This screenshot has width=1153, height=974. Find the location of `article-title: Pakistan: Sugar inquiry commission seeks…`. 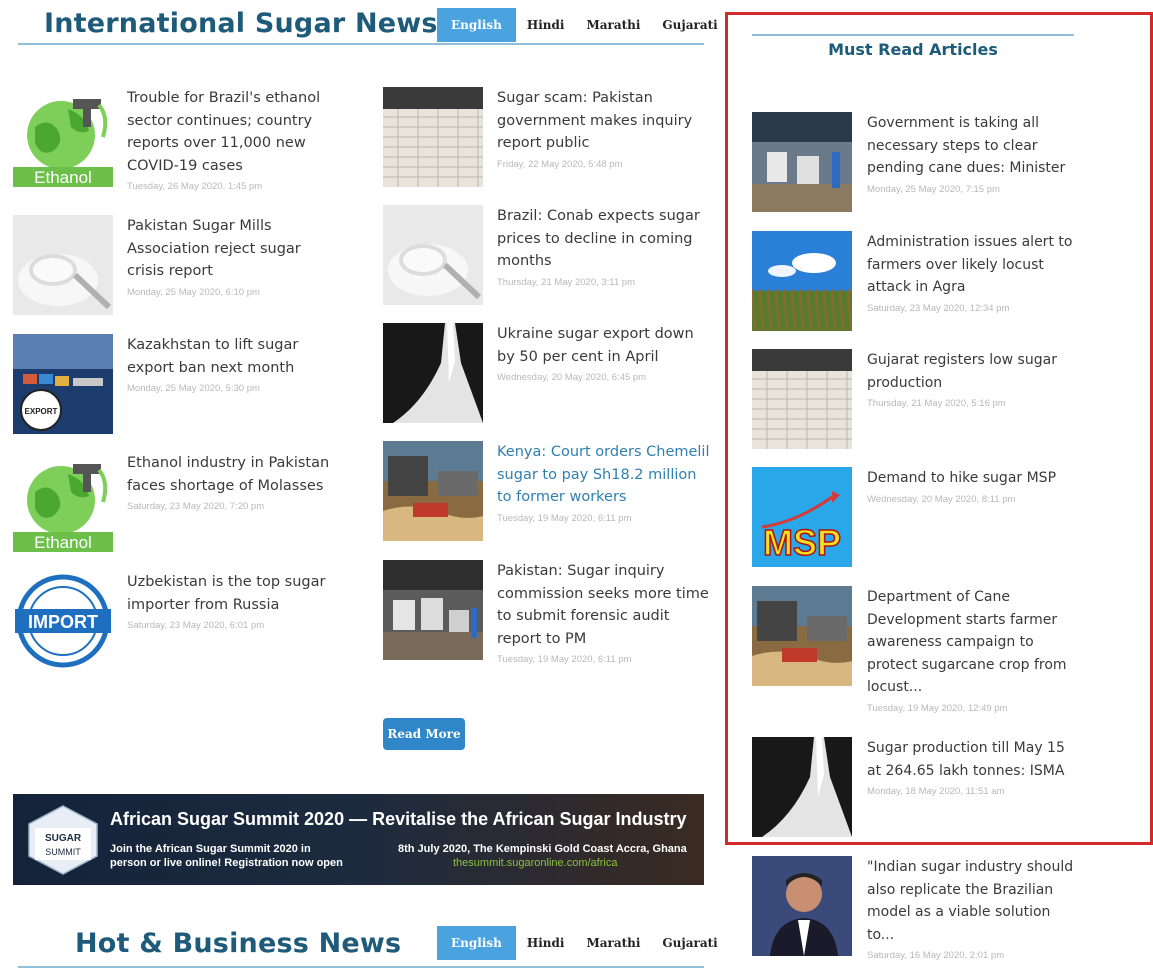

article-title: Pakistan: Sugar inquiry commission seeks… is located at coordinates (604, 605).